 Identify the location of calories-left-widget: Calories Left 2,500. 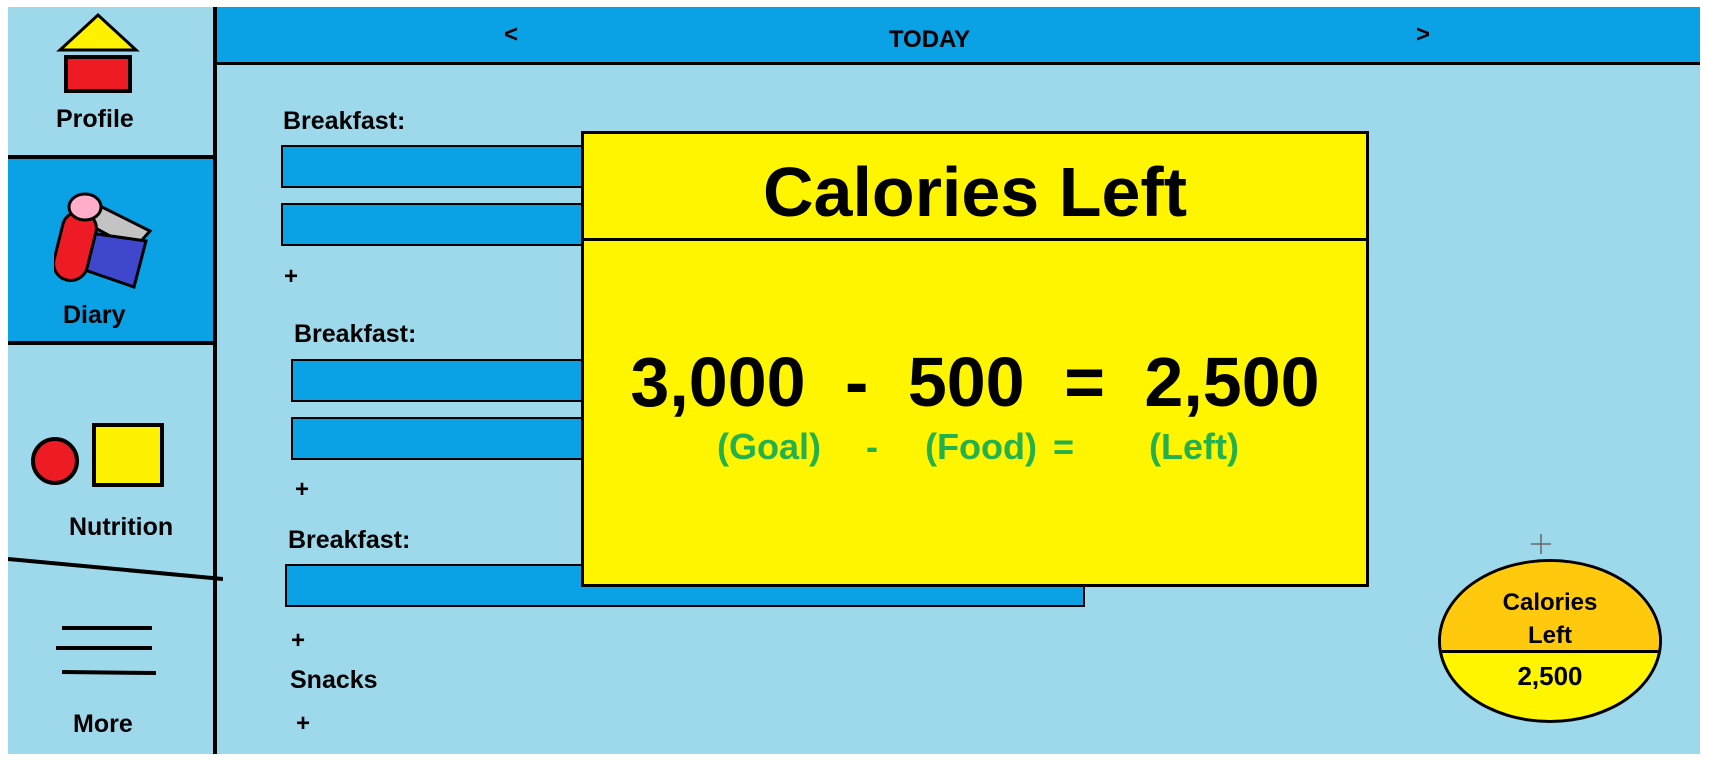
(1550, 641).